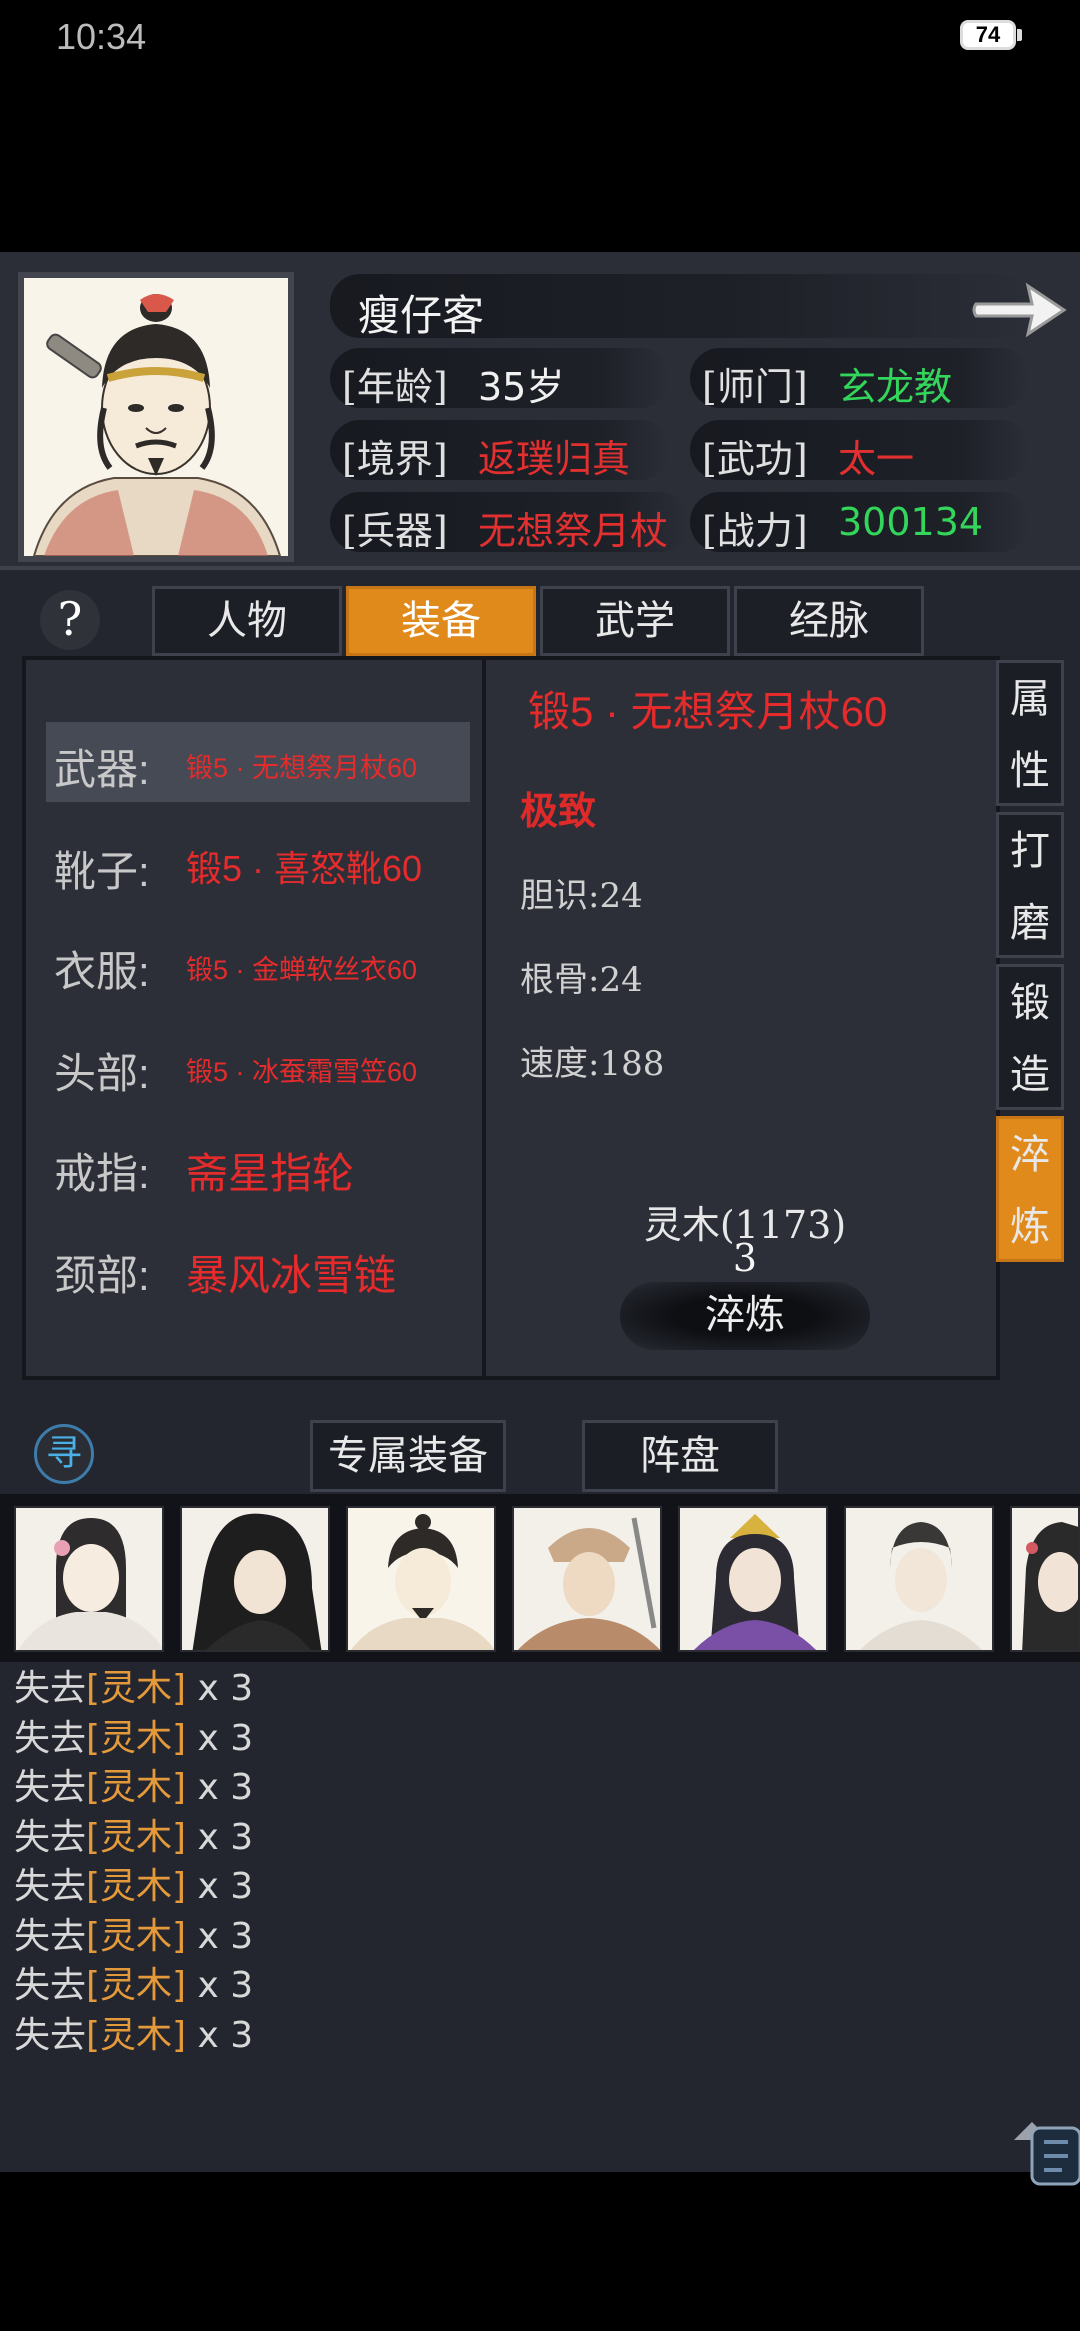 This screenshot has height=2331, width=1080. Describe the element at coordinates (395, 387) in the screenshot. I see `info-age-label: [年龄]` at that location.